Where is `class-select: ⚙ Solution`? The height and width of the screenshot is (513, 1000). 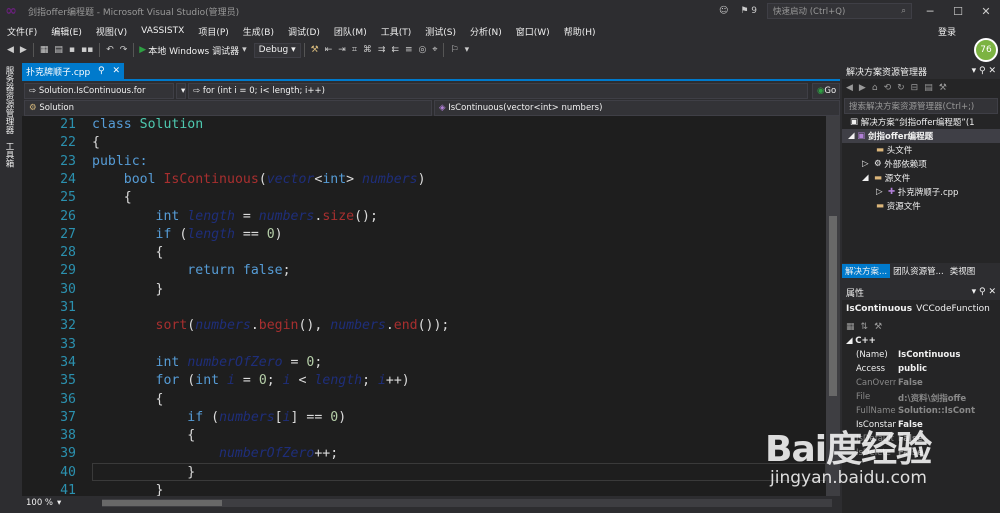 class-select: ⚙ Solution is located at coordinates (228, 108).